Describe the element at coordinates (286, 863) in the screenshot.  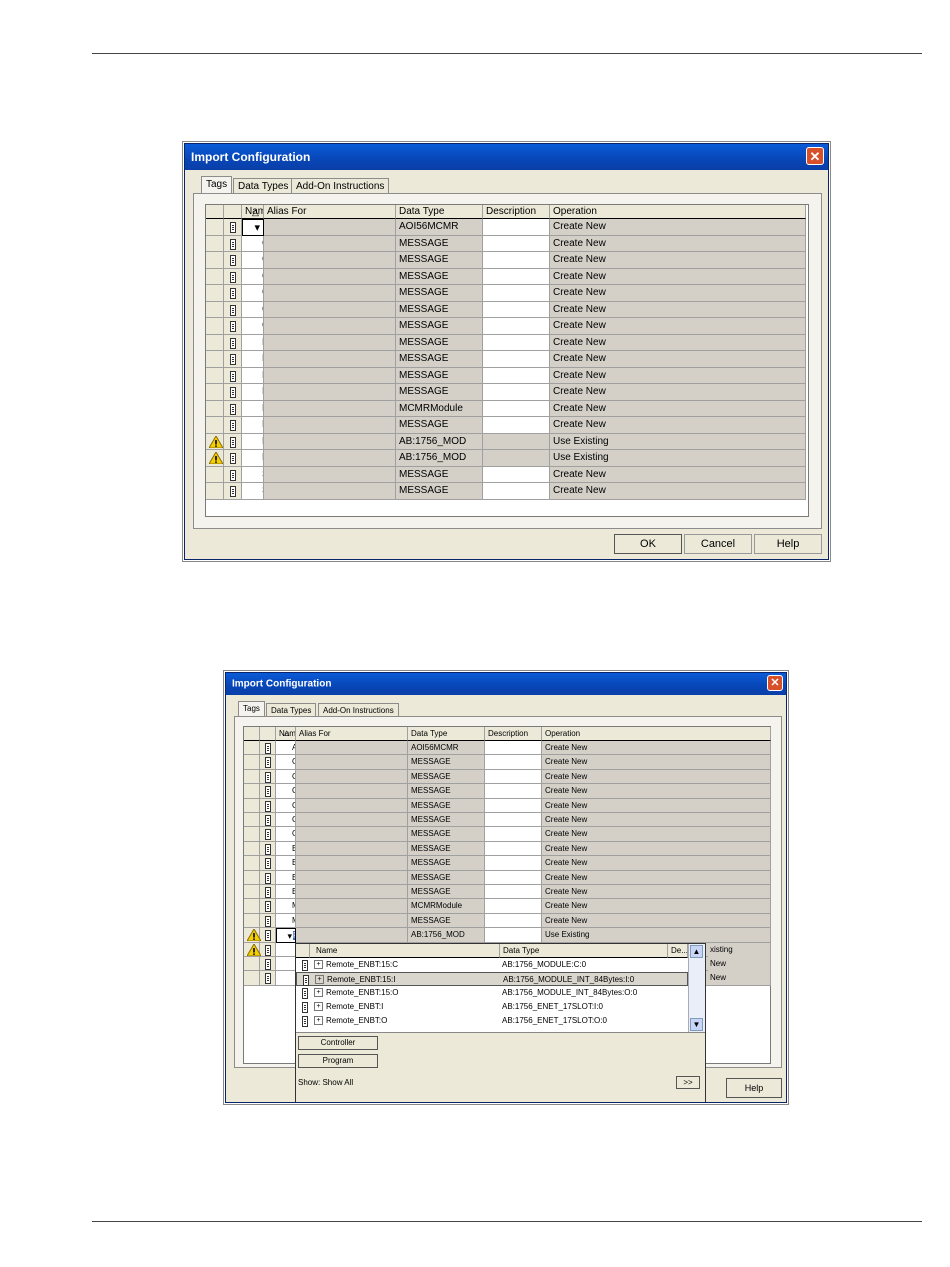
I see `tag-name-cell: EventCmdP2_MSG` at that location.